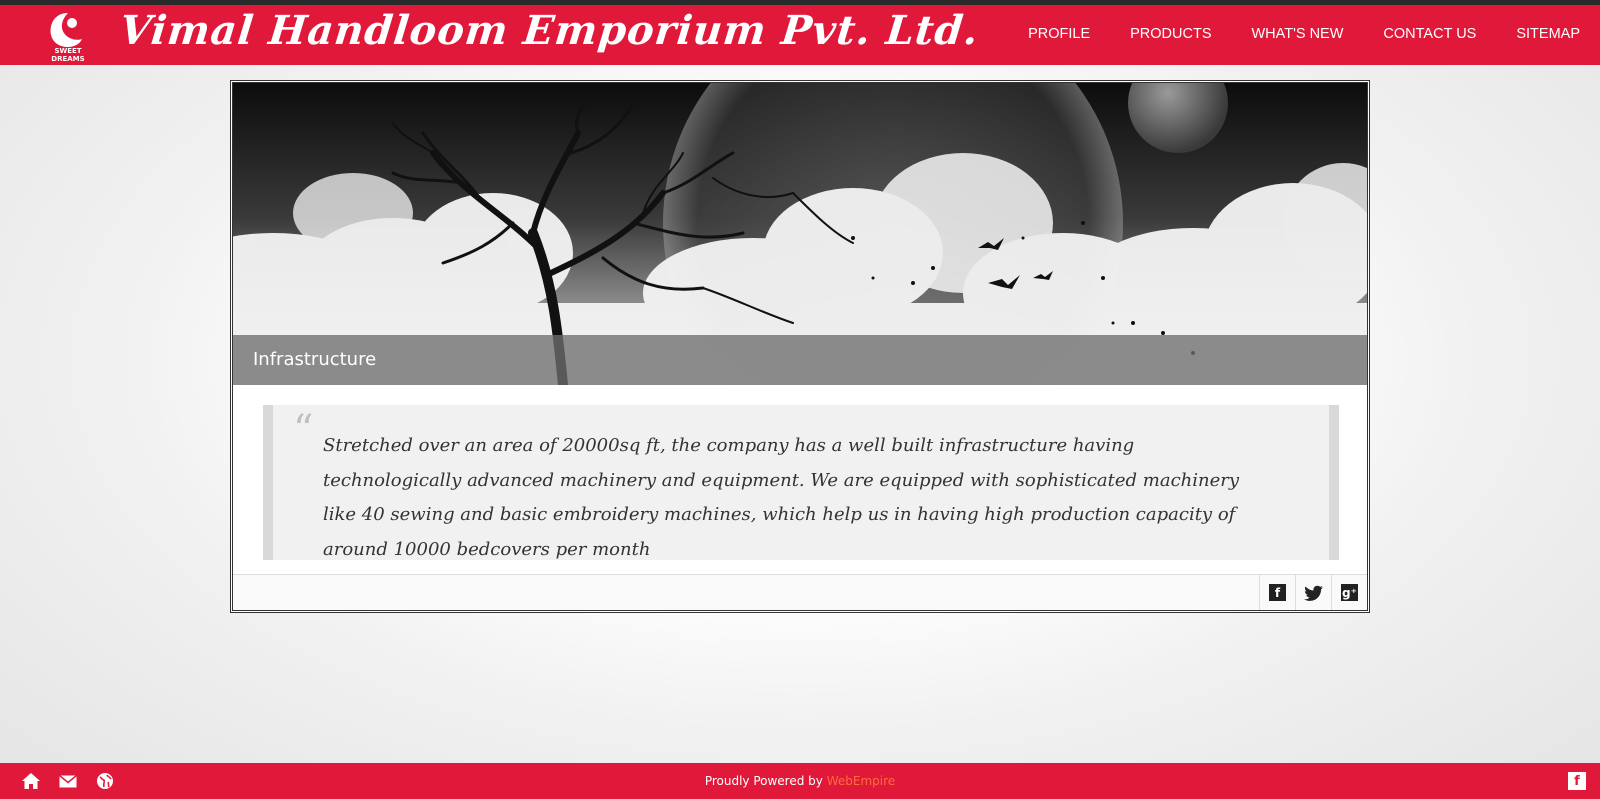 This screenshot has width=1600, height=799. What do you see at coordinates (315, 359) in the screenshot?
I see `caption-title: Infrastructure` at bounding box center [315, 359].